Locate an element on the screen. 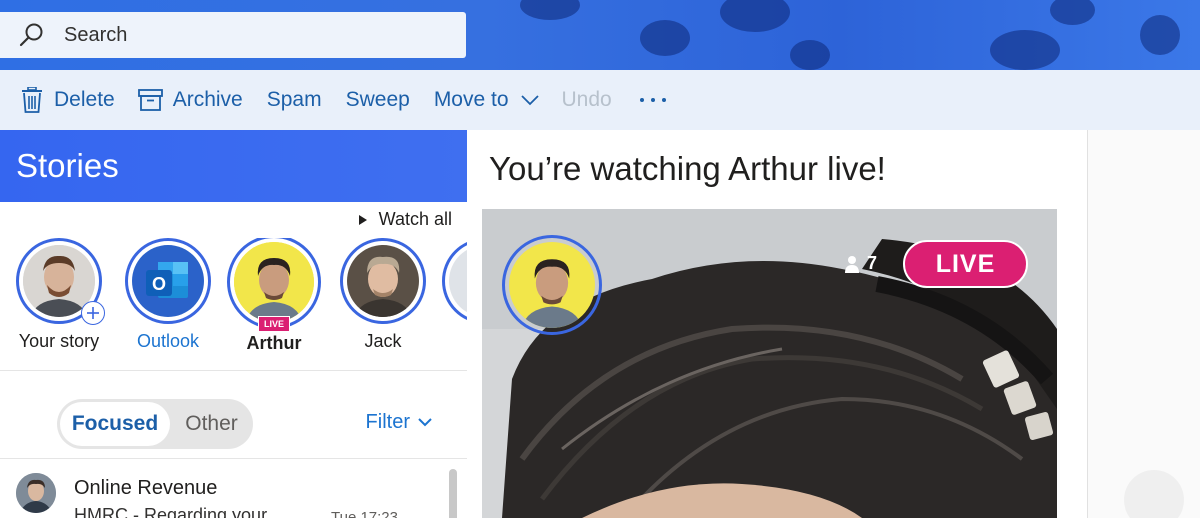 The height and width of the screenshot is (518, 1200). watch-all-label: Watch all is located at coordinates (415, 219).